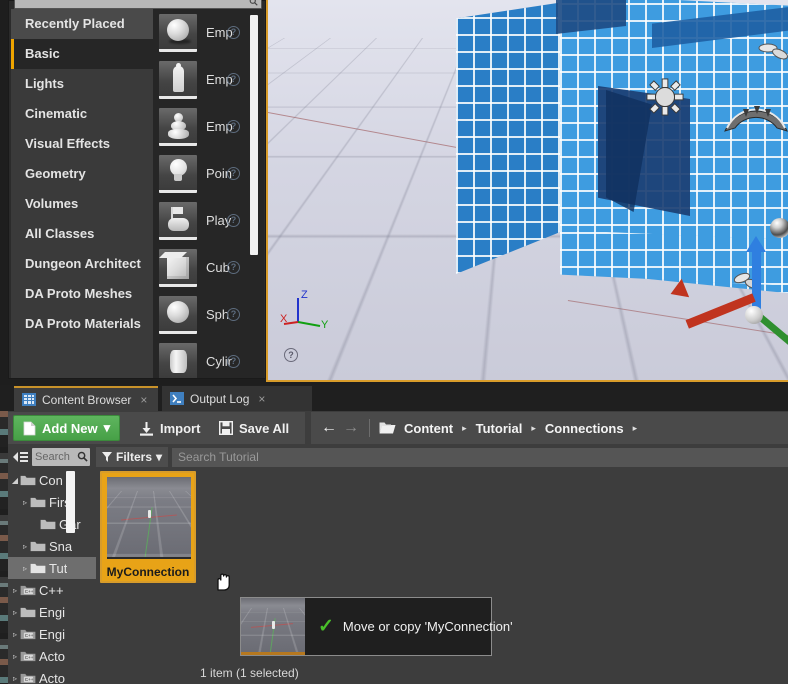 Image resolution: width=788 pixels, height=684 pixels. I want to click on breadcrumb-crumb-tutorial: Tutorial, so click(499, 428).